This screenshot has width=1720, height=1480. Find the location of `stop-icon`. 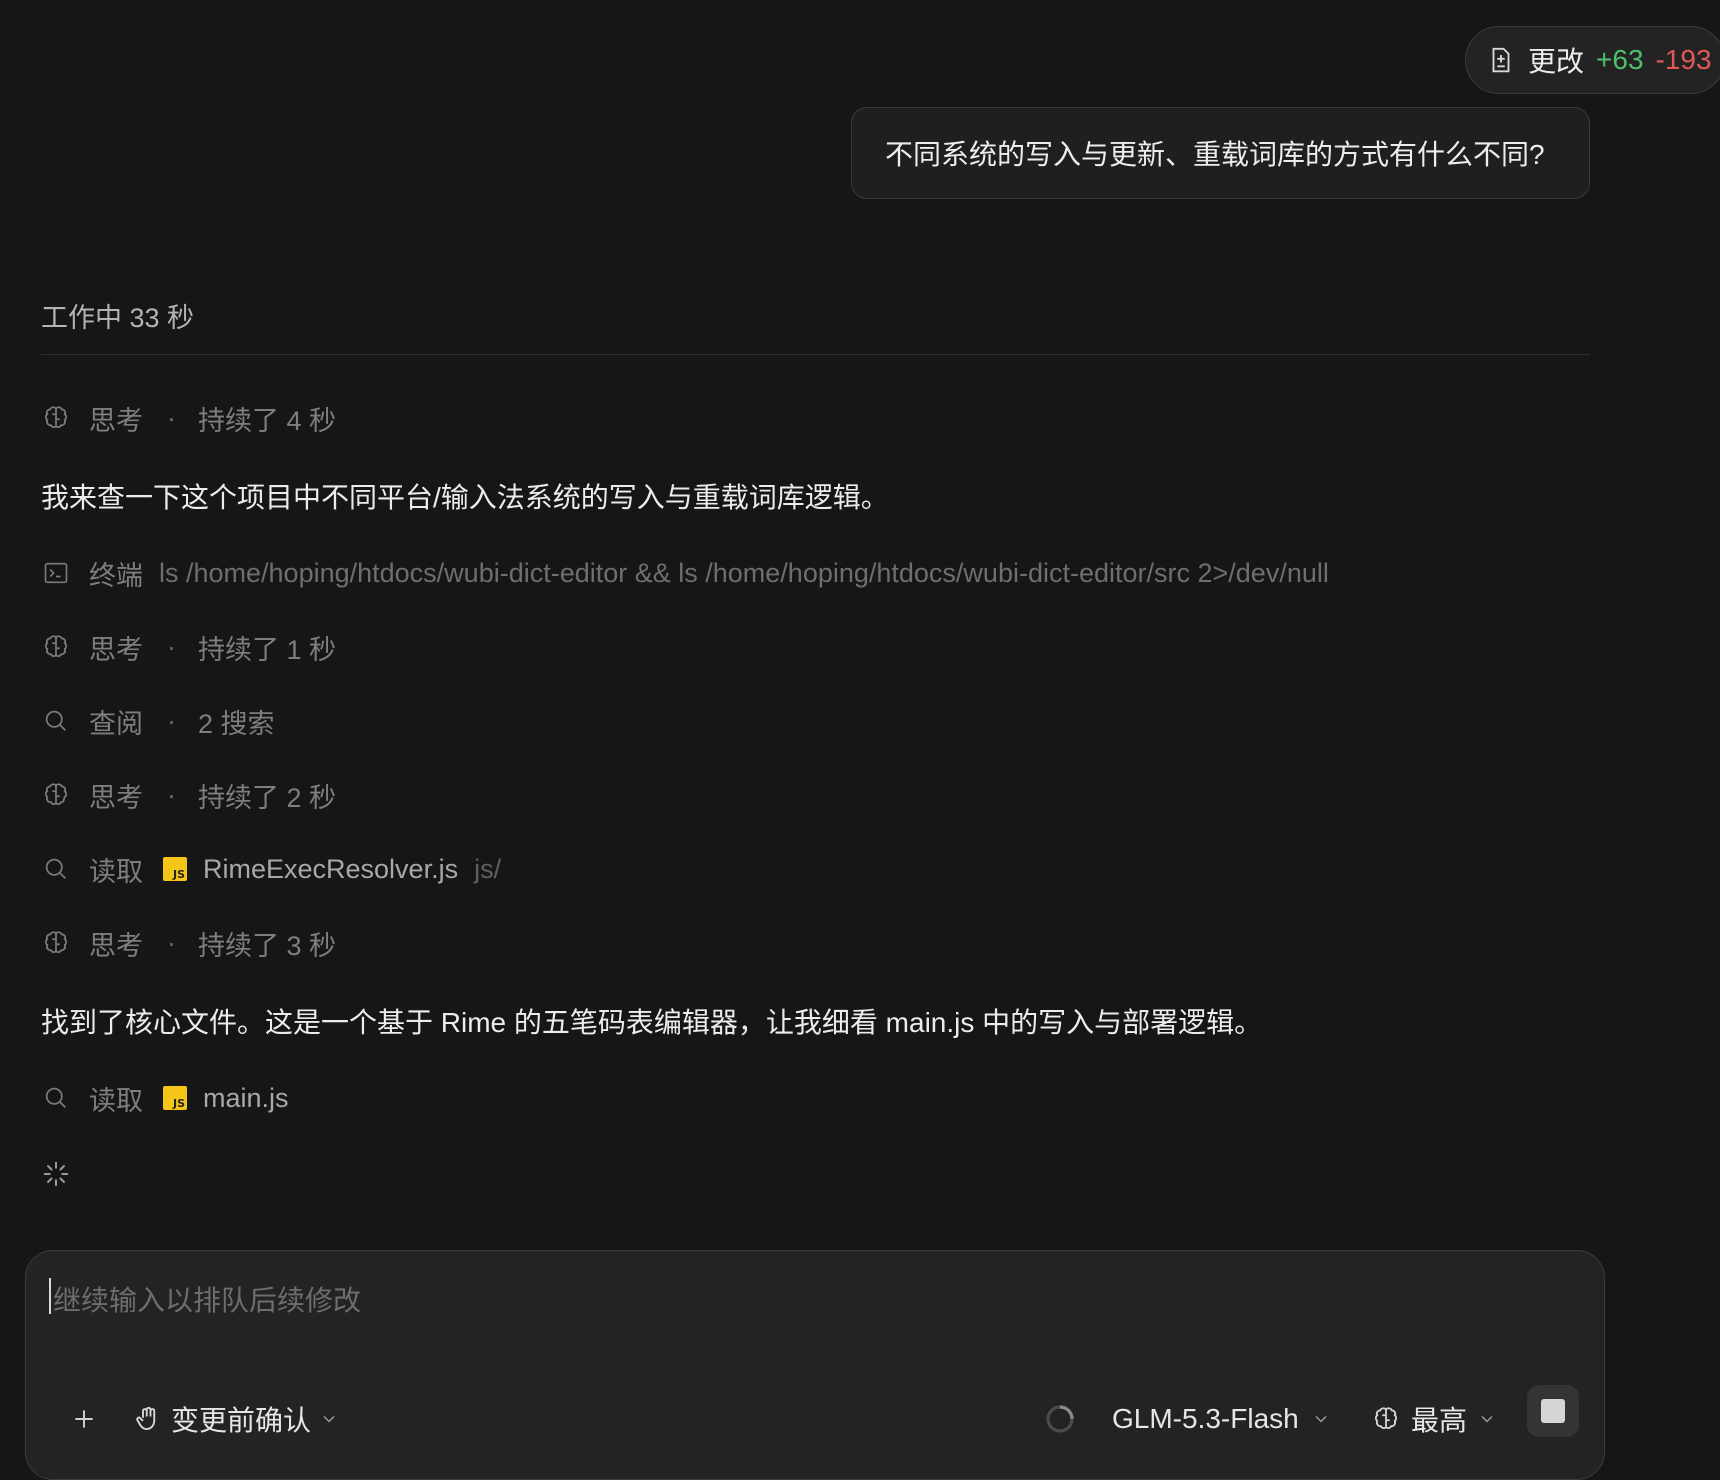

stop-icon is located at coordinates (1553, 1411).